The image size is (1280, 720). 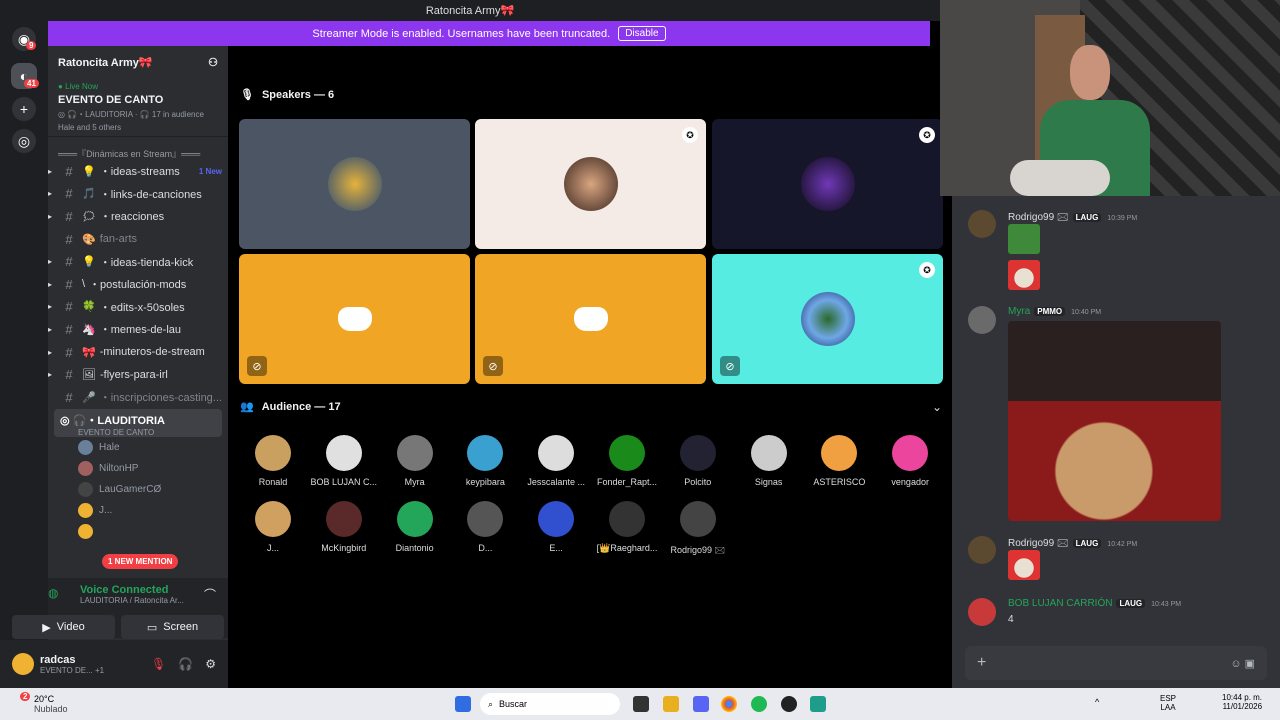 I want to click on speaker-tile: ✪ ⊘, so click(x=827, y=319).